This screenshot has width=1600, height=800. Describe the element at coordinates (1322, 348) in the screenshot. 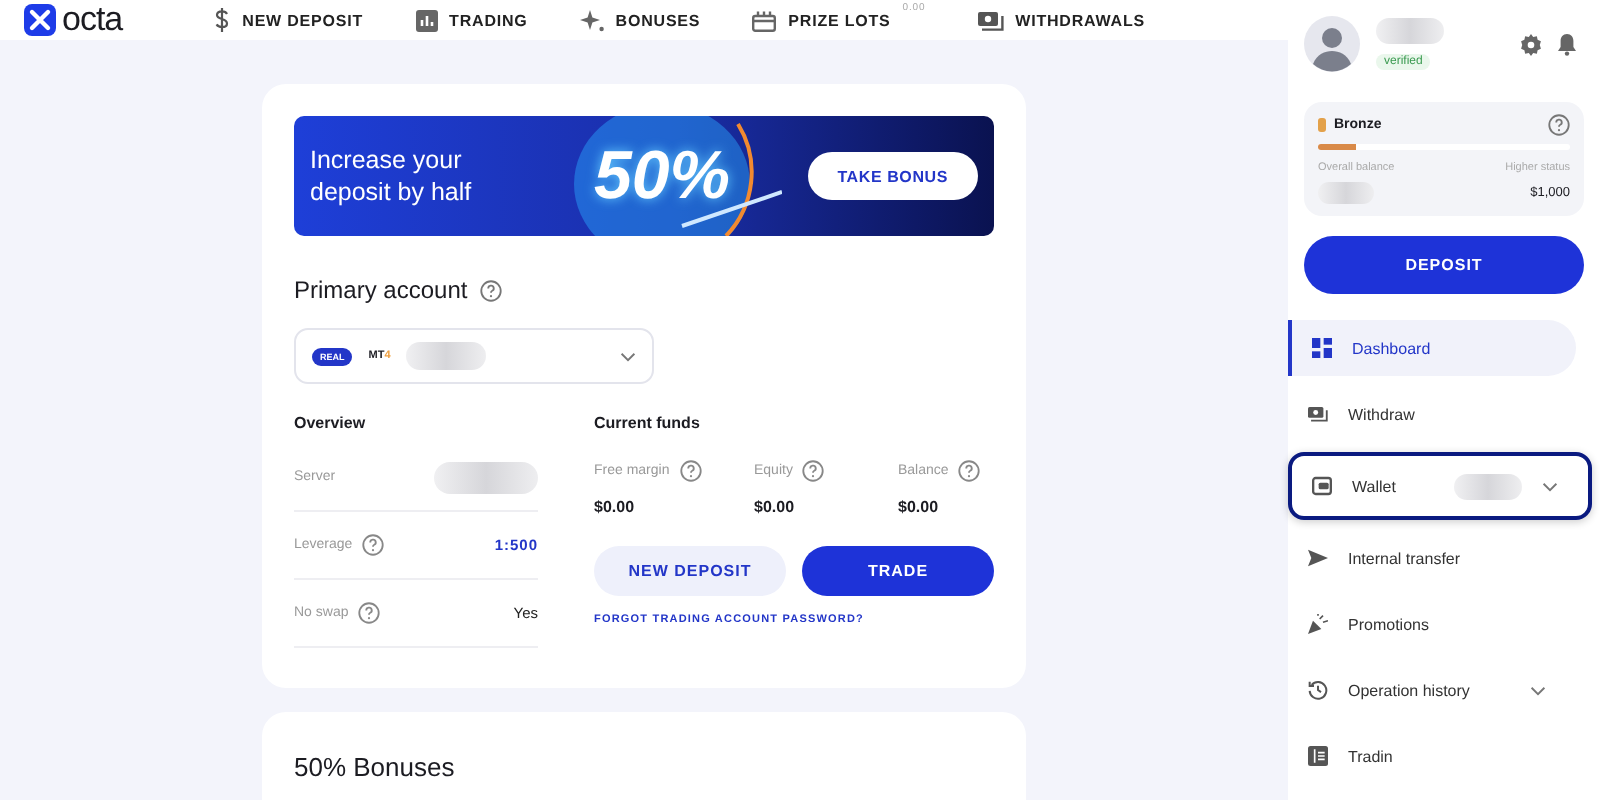

I see `dashboard-icon` at that location.